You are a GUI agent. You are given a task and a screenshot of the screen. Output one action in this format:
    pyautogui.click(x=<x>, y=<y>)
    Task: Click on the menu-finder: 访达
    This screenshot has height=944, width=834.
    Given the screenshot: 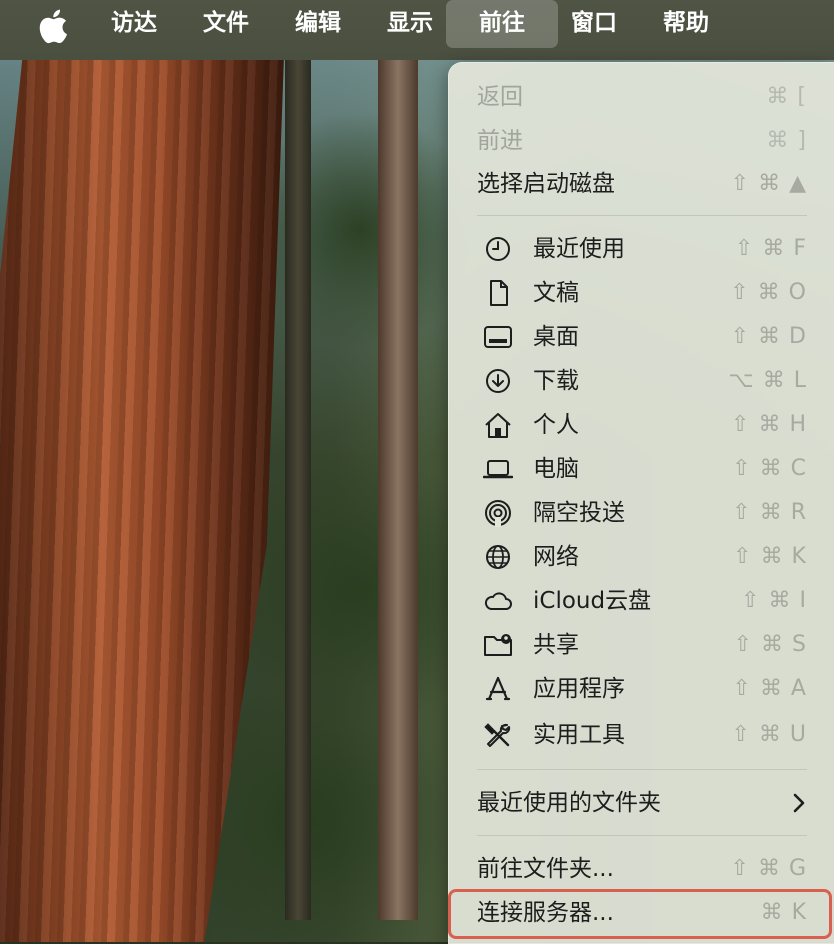 What is the action you would take?
    pyautogui.click(x=134, y=24)
    